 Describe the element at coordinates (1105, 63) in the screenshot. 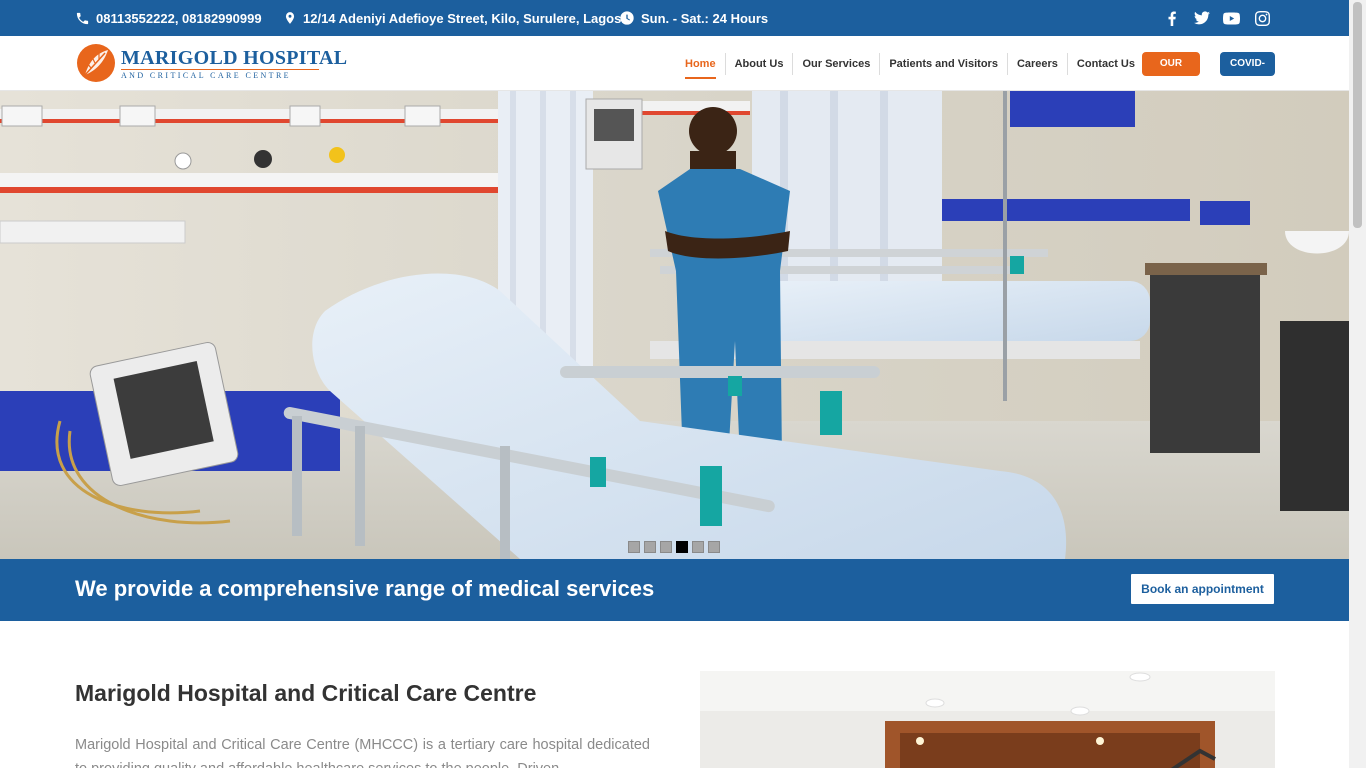

I see `nav-item-contact-us: Contact Us` at that location.